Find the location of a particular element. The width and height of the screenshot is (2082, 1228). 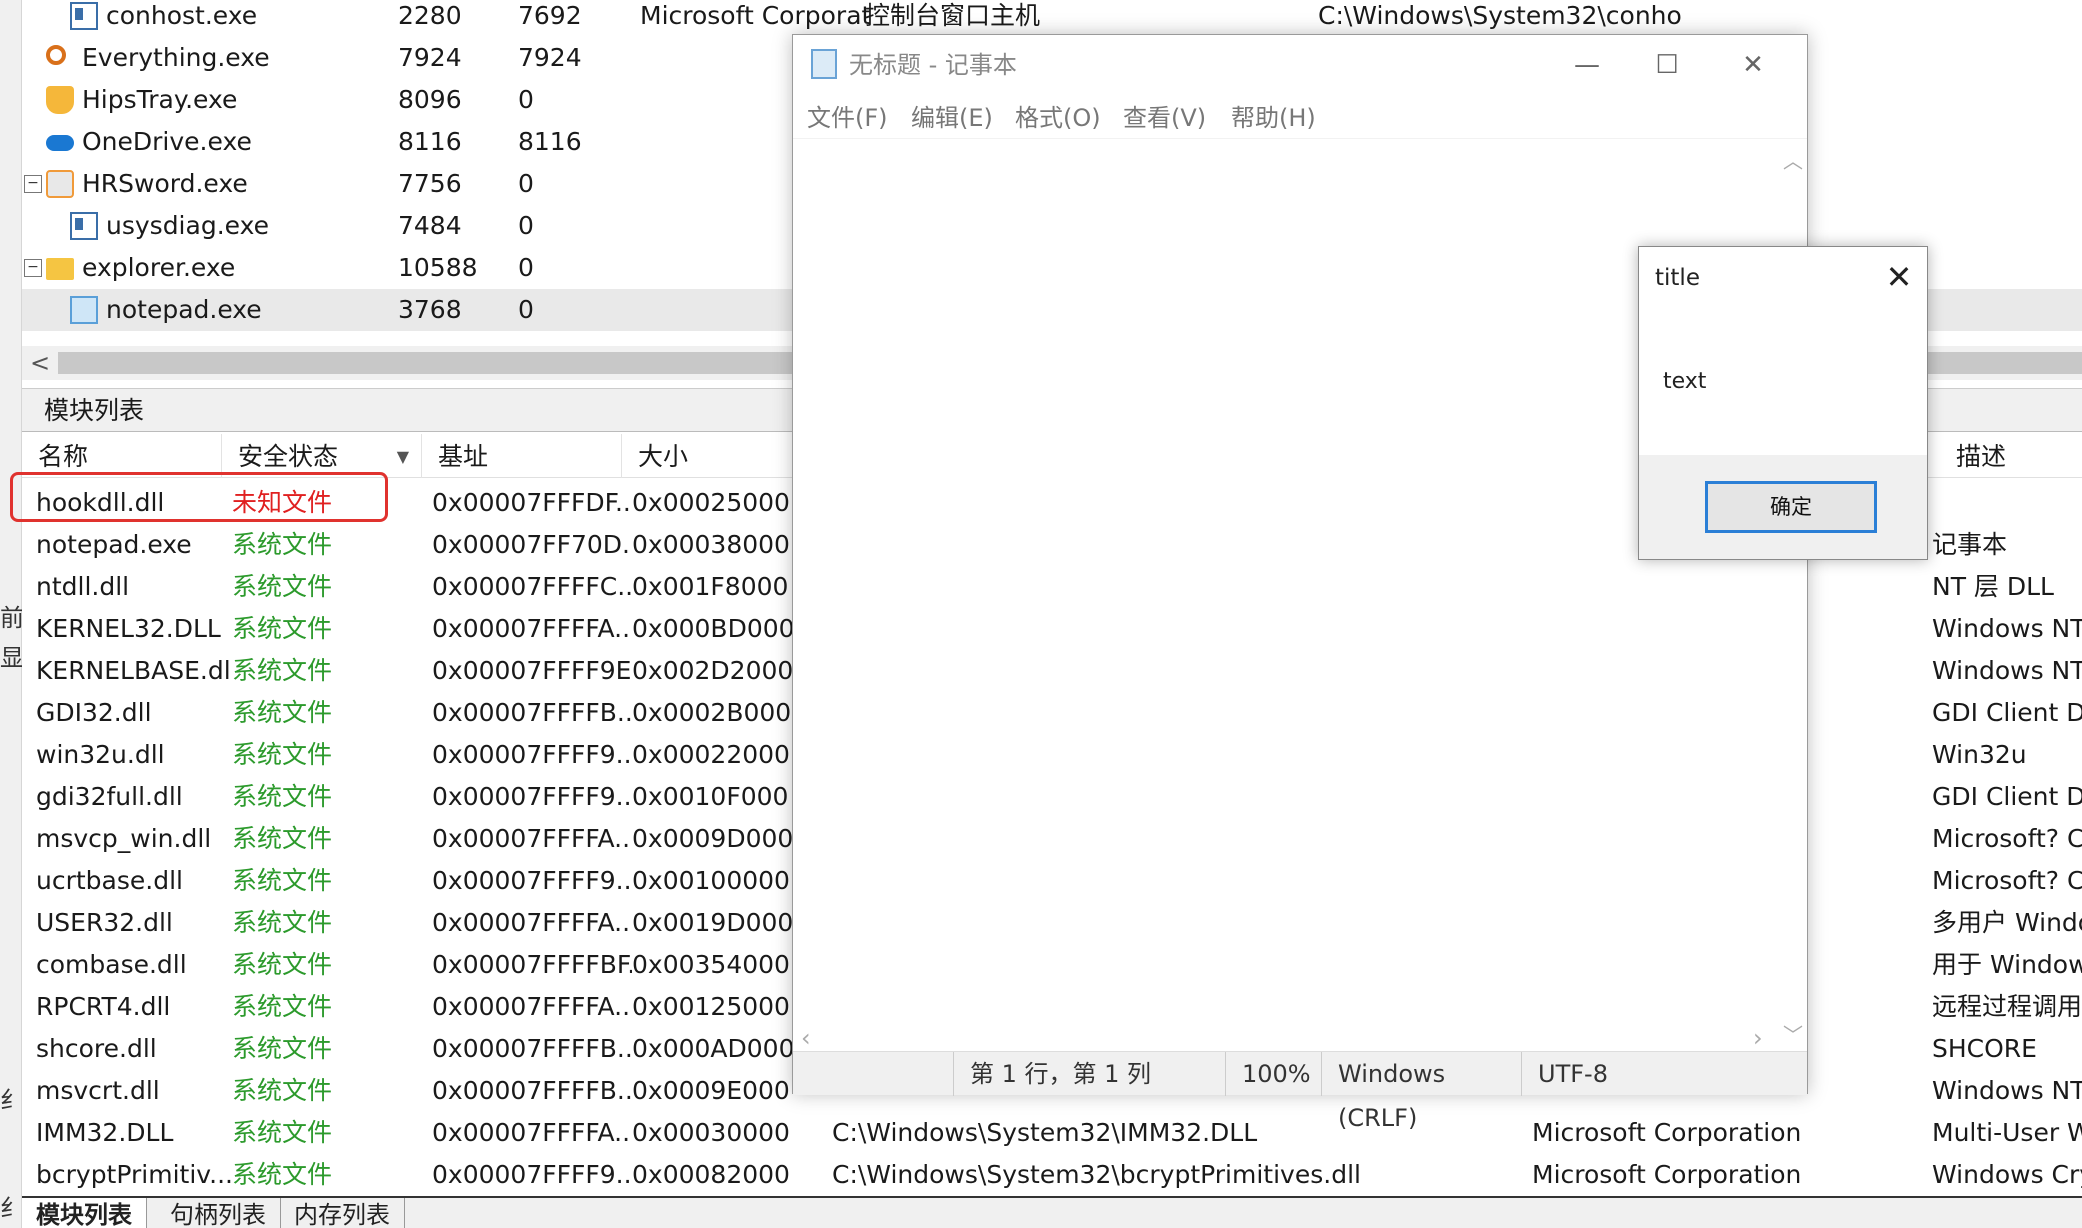

module-size: 0x0010F000 is located at coordinates (710, 796).